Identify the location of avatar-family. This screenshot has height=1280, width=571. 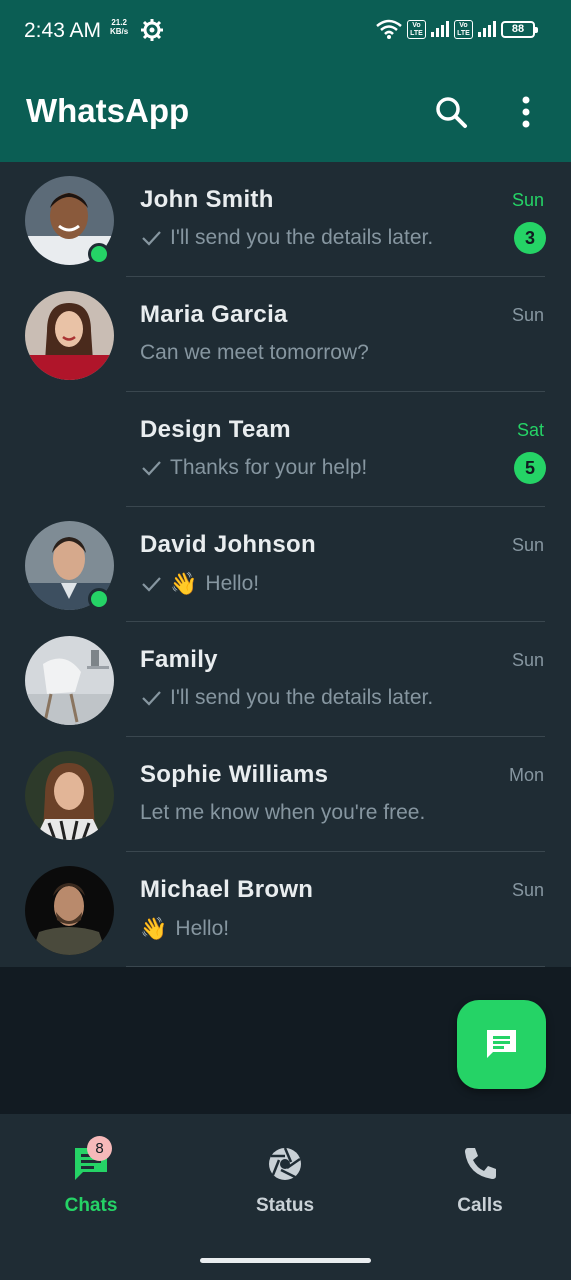
(69, 680).